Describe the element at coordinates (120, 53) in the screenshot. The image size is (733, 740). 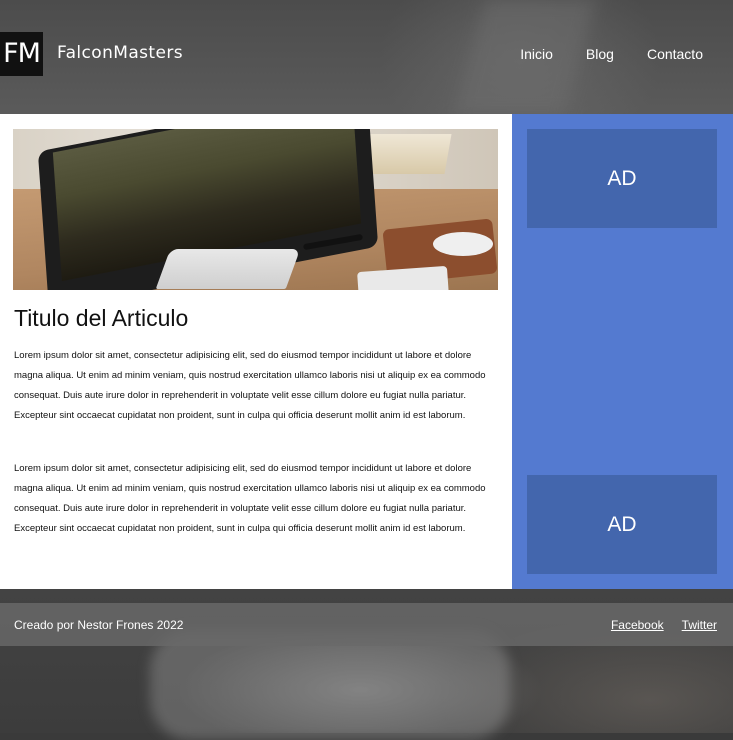
I see `brand-name: FalconMasters` at that location.